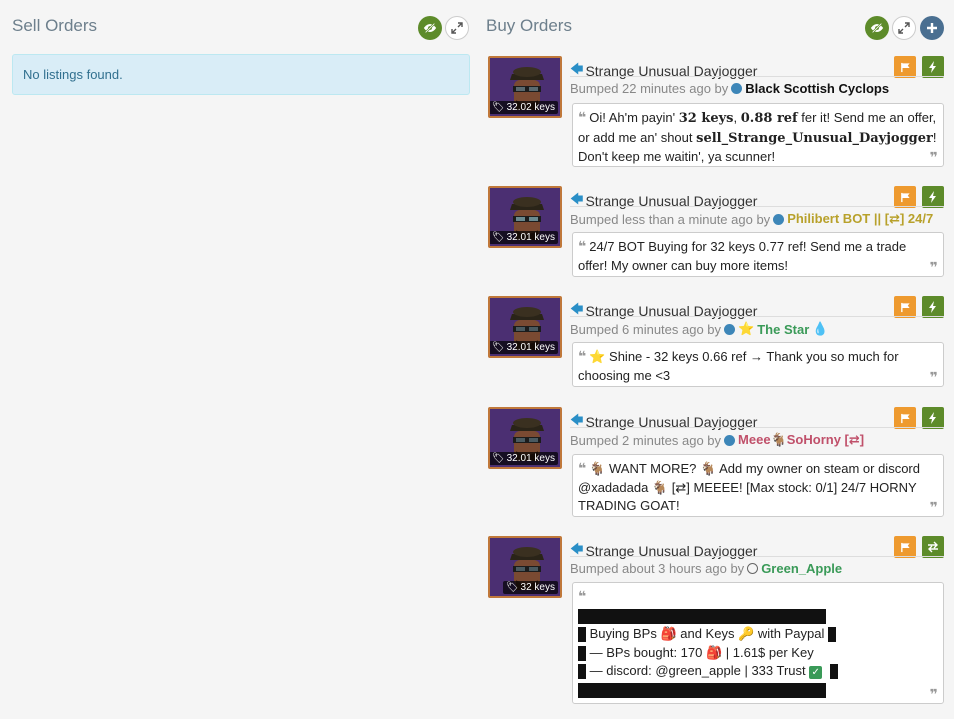  What do you see at coordinates (530, 107) in the screenshot?
I see `item-price: 32.02 keys` at bounding box center [530, 107].